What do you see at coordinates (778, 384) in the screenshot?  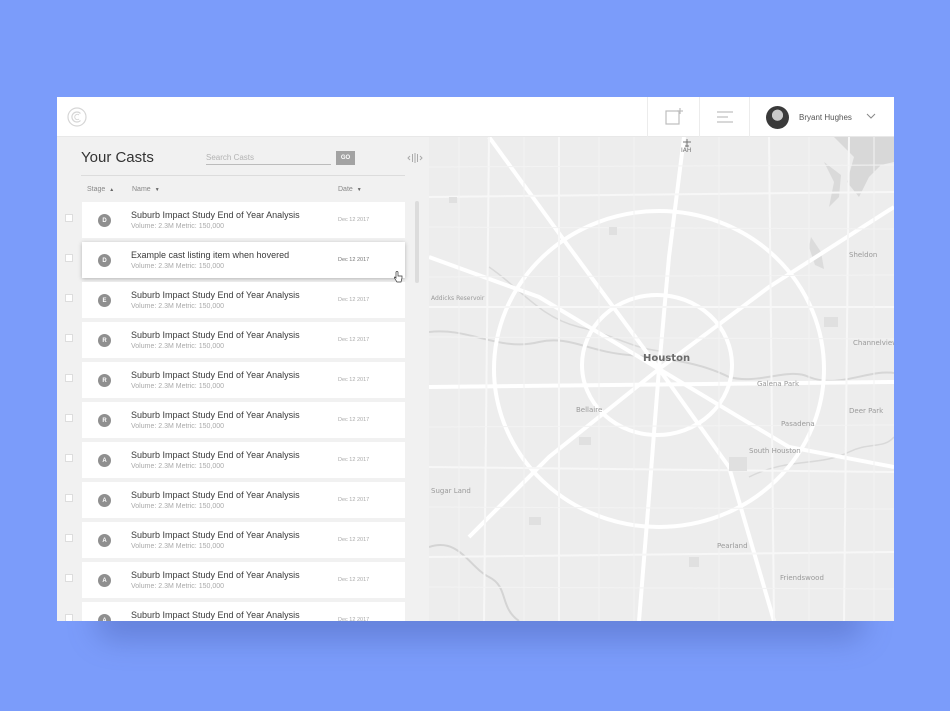 I see `map-label-galena-park: Galena Park` at bounding box center [778, 384].